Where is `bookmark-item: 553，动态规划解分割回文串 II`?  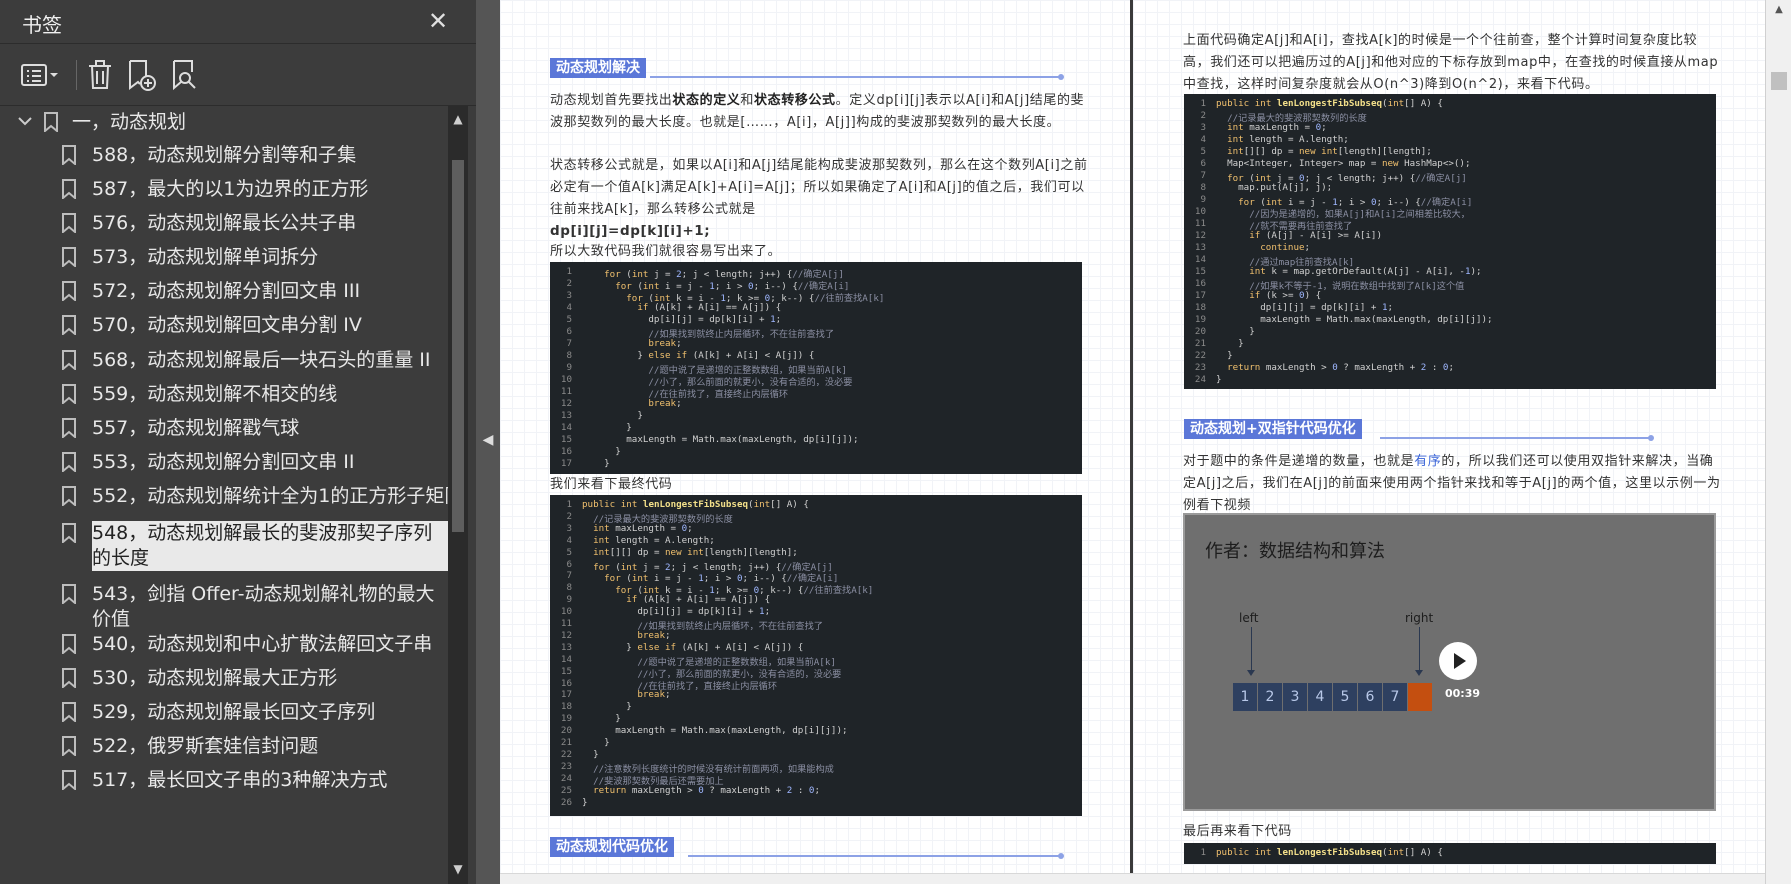 bookmark-item: 553，动态规划解分割回文串 II is located at coordinates (224, 462).